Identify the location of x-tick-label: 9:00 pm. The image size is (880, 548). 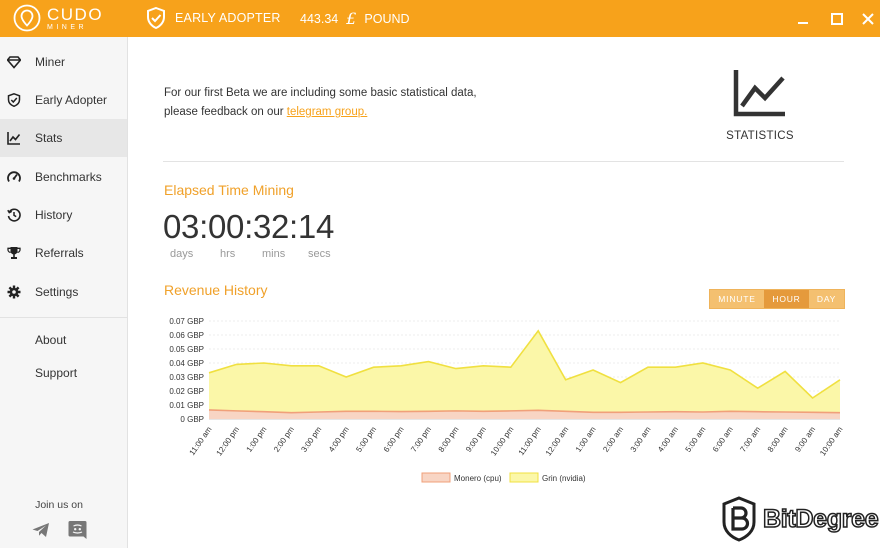
(476, 439).